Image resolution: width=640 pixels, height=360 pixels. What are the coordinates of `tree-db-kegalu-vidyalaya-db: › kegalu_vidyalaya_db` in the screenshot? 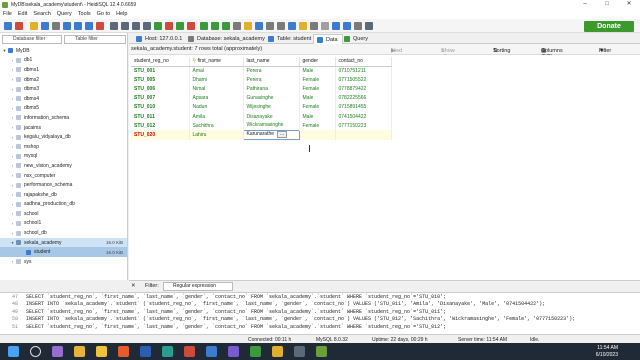 It's located at (63, 137).